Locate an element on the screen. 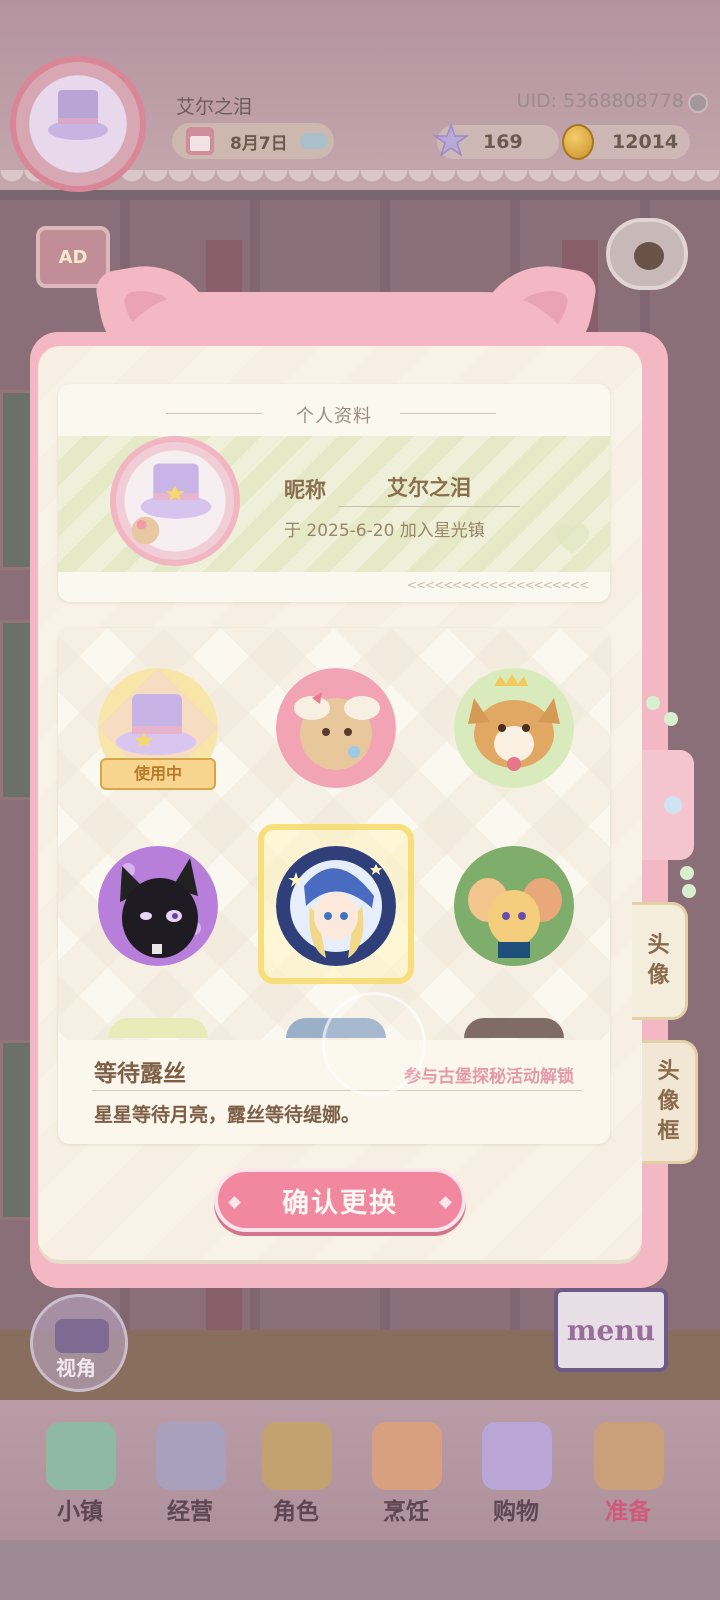  nickname-label: 昵称 is located at coordinates (305, 490).